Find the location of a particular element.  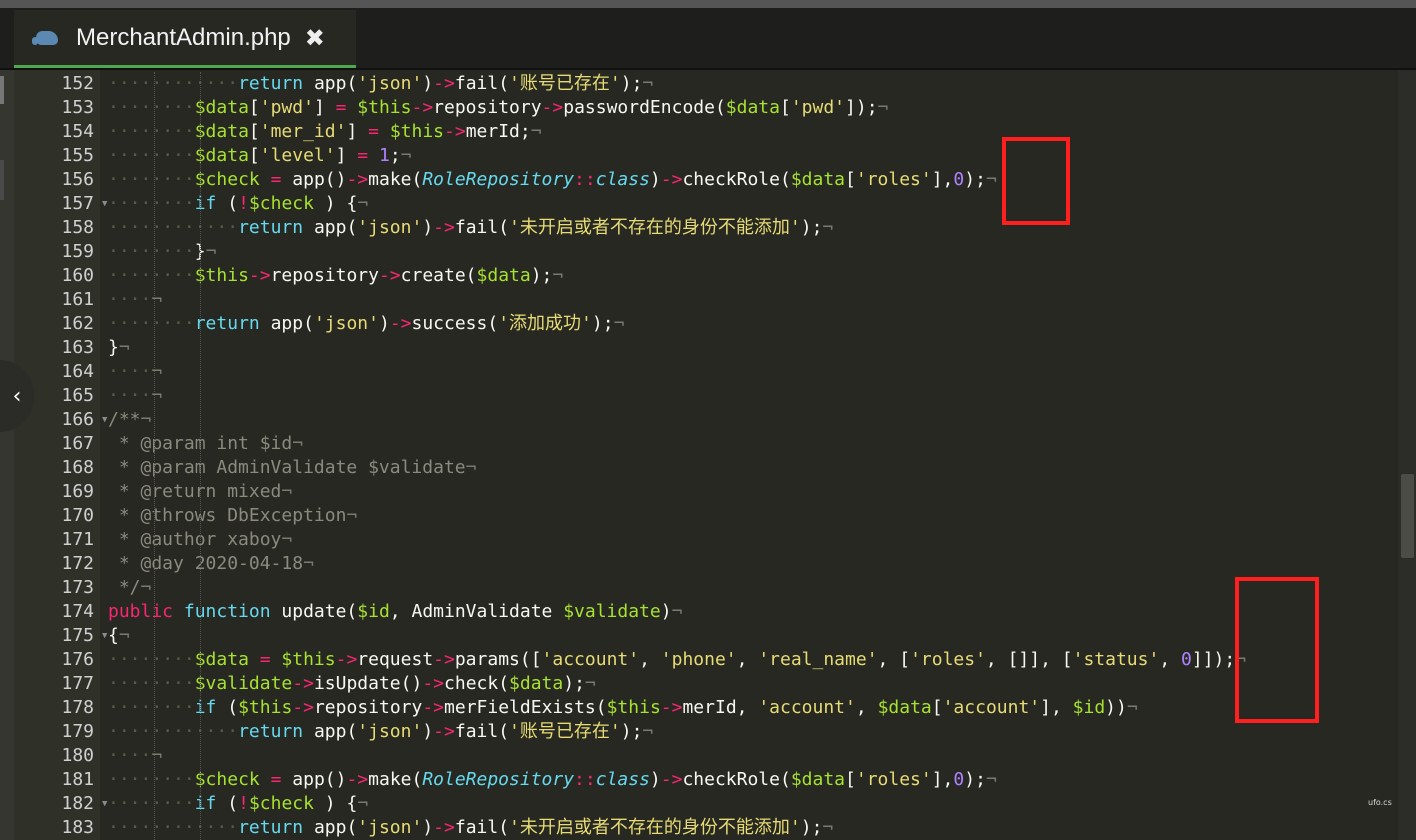

code-token: if is located at coordinates (205, 803).